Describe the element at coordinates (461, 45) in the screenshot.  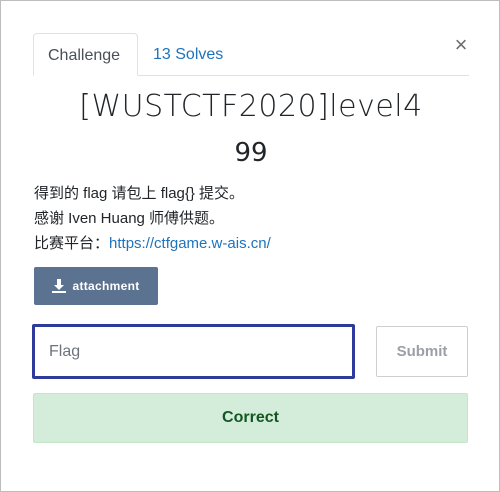
I see `close-icon: ×` at that location.